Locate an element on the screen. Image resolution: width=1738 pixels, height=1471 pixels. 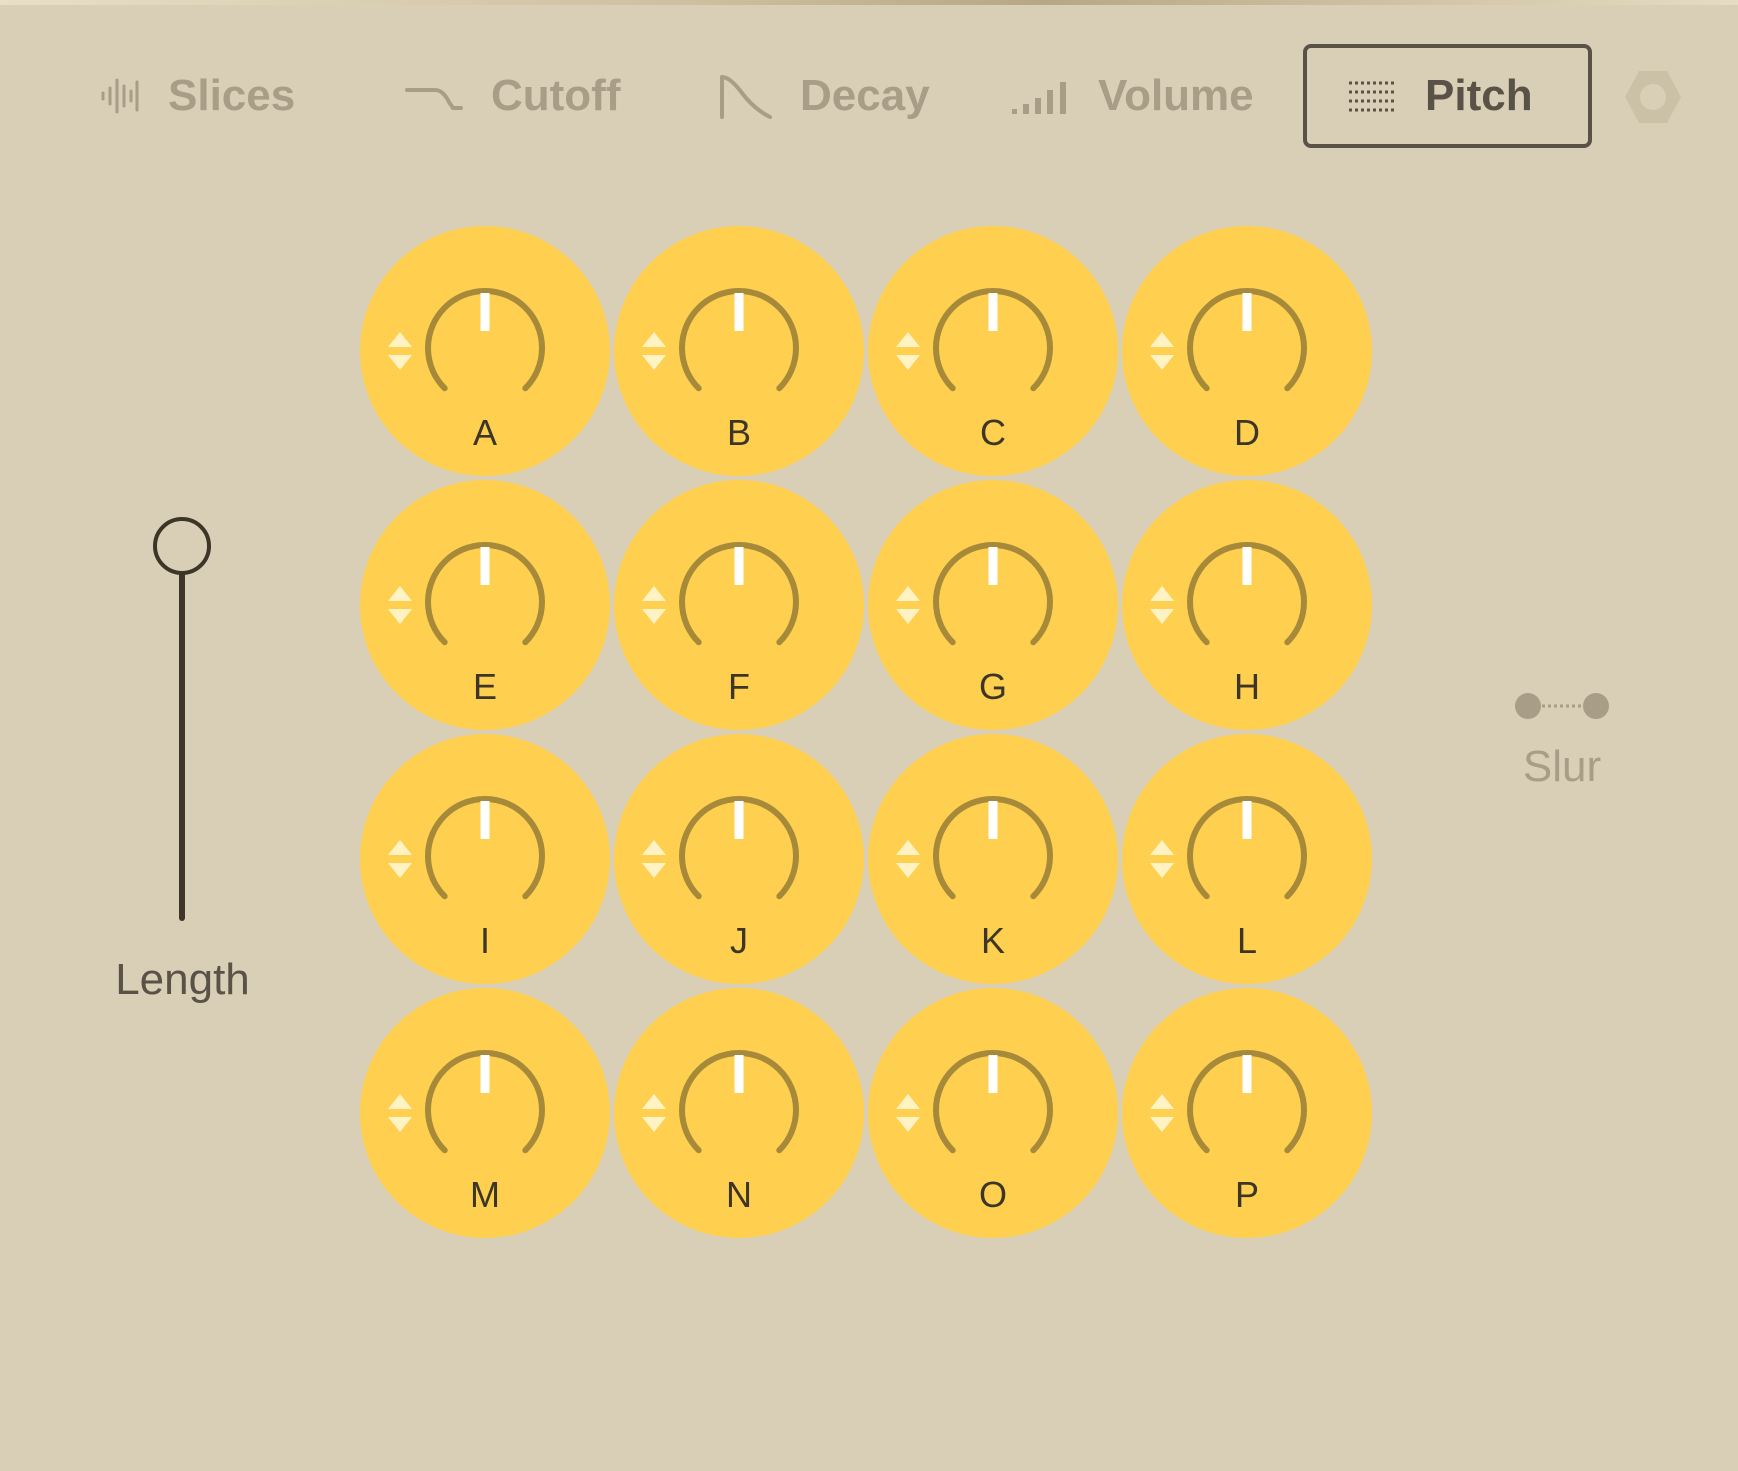
pad-label: E is located at coordinates (484, 686).